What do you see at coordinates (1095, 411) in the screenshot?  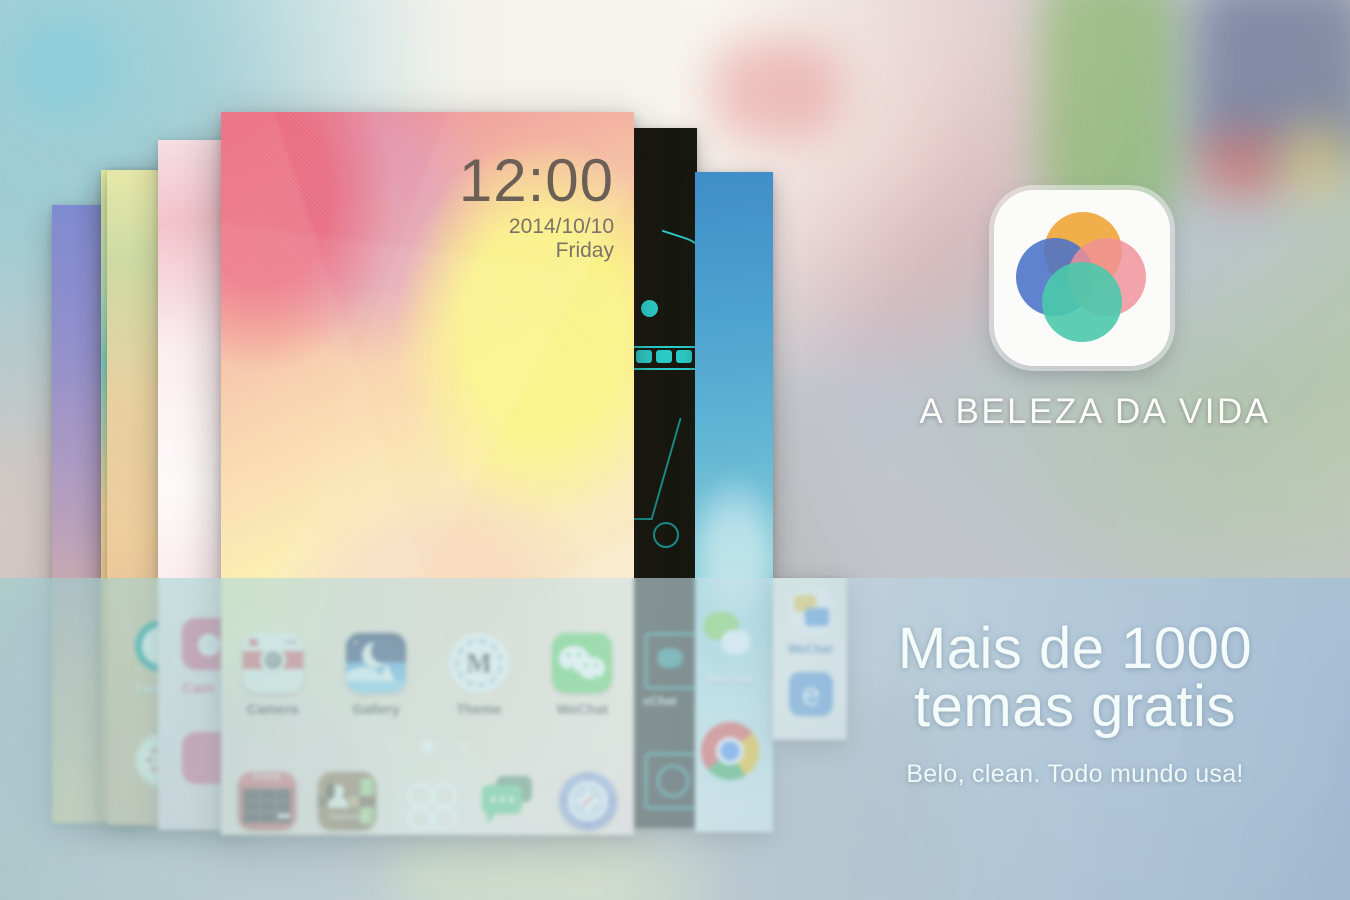 I see `brand-name: A BELEZA DA VIDA` at bounding box center [1095, 411].